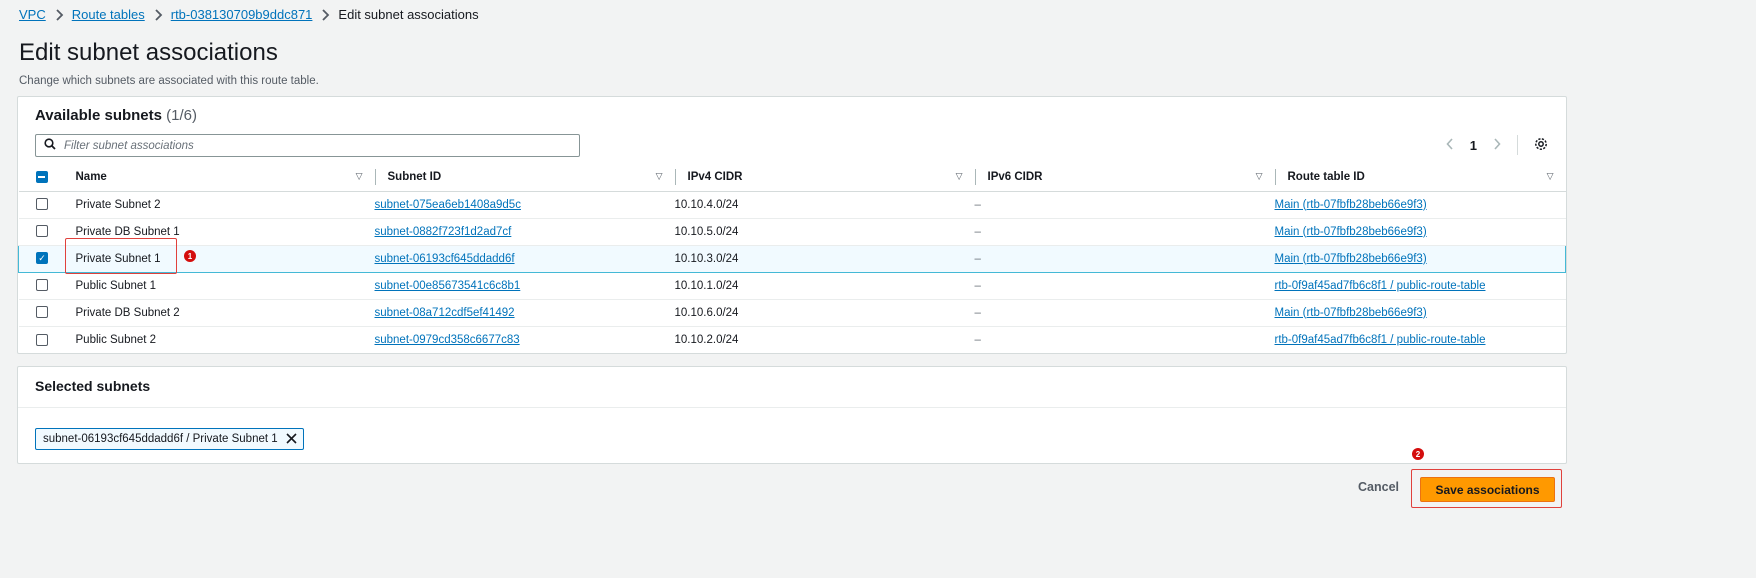 Image resolution: width=1756 pixels, height=578 pixels. Describe the element at coordinates (41, 176) in the screenshot. I see `select-all-checkbox` at that location.